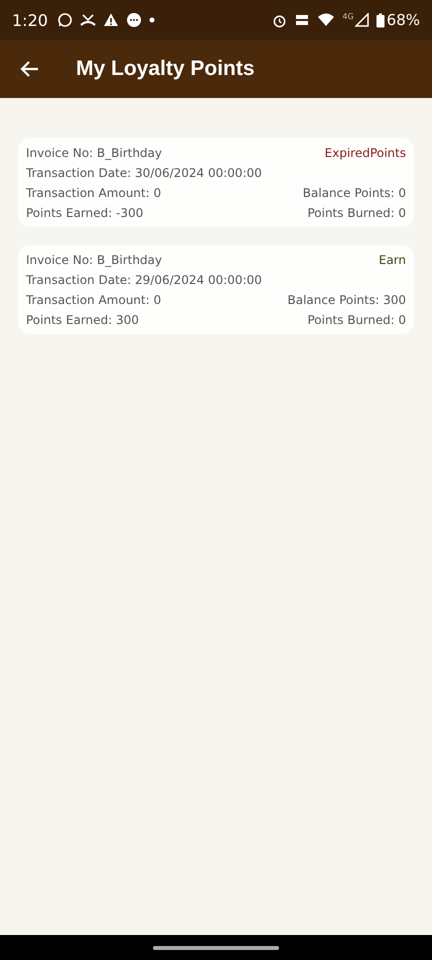 The image size is (432, 960). What do you see at coordinates (365, 153) in the screenshot?
I see `transaction-type: ExpiredPoints` at bounding box center [365, 153].